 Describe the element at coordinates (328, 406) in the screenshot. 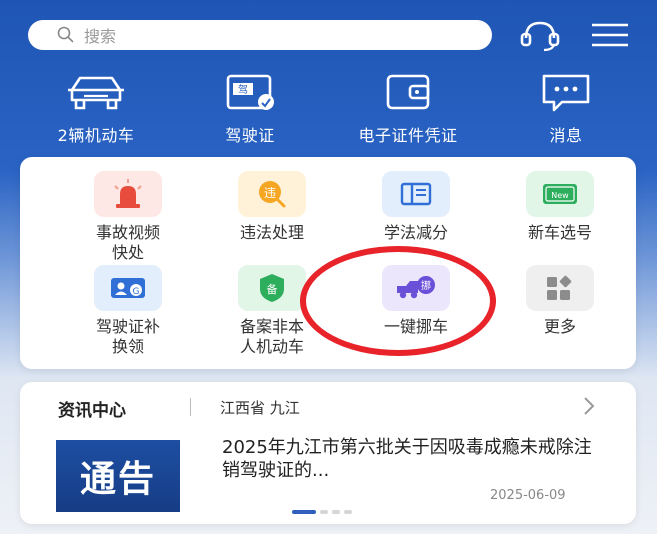

I see `news-header: 资讯中心 江西省 九江` at that location.